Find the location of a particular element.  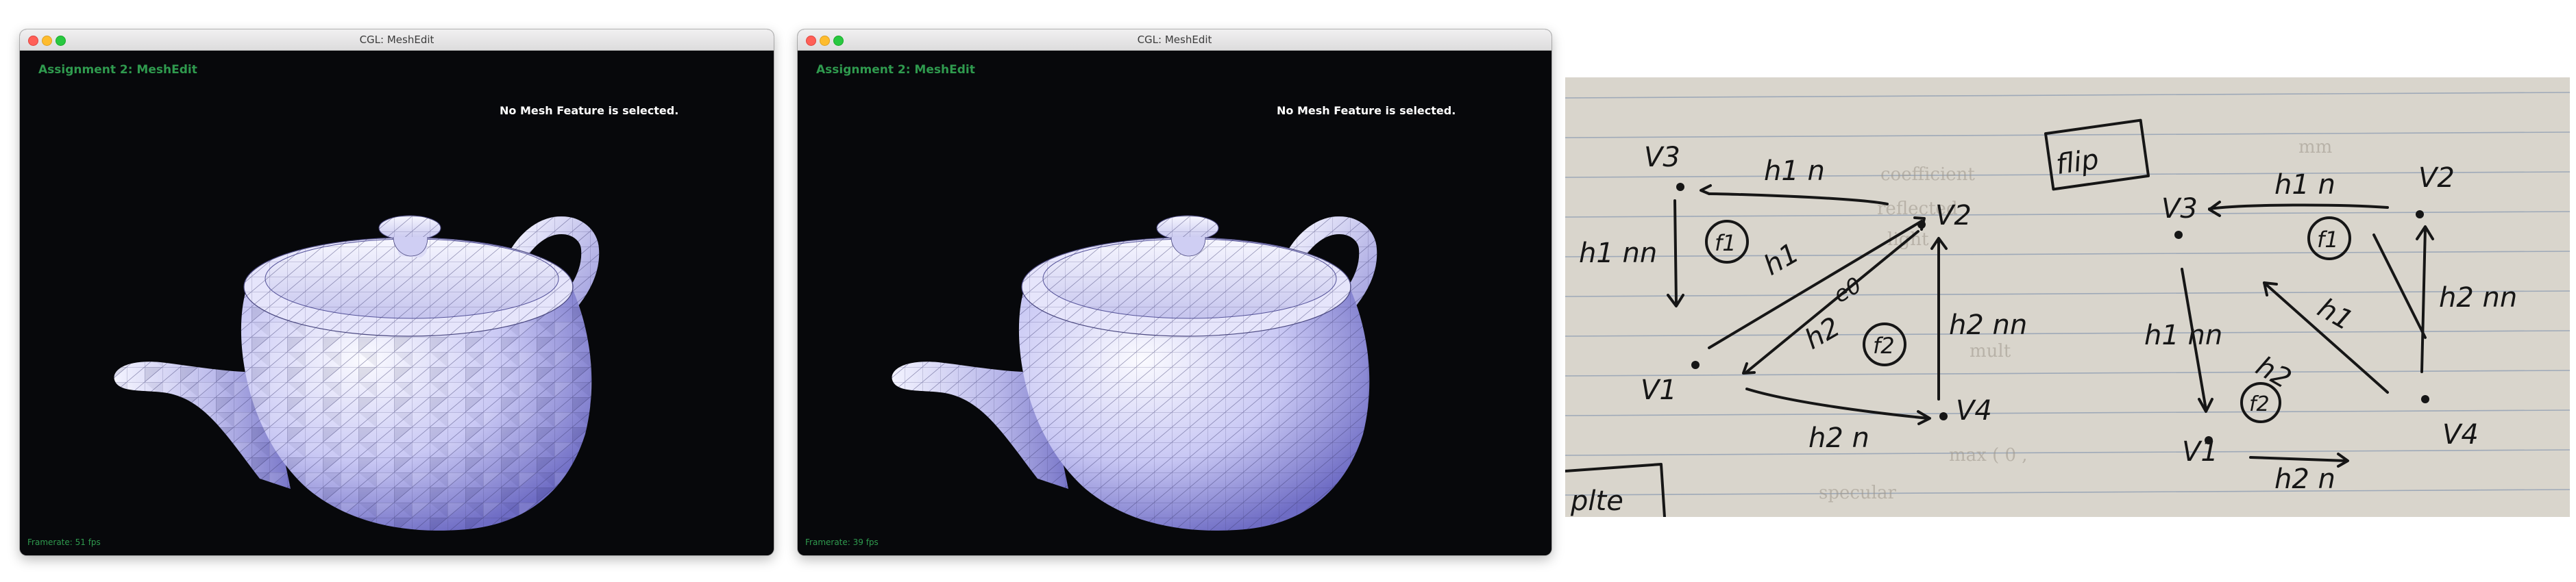

note-fragment: plte is located at coordinates (1597, 501).